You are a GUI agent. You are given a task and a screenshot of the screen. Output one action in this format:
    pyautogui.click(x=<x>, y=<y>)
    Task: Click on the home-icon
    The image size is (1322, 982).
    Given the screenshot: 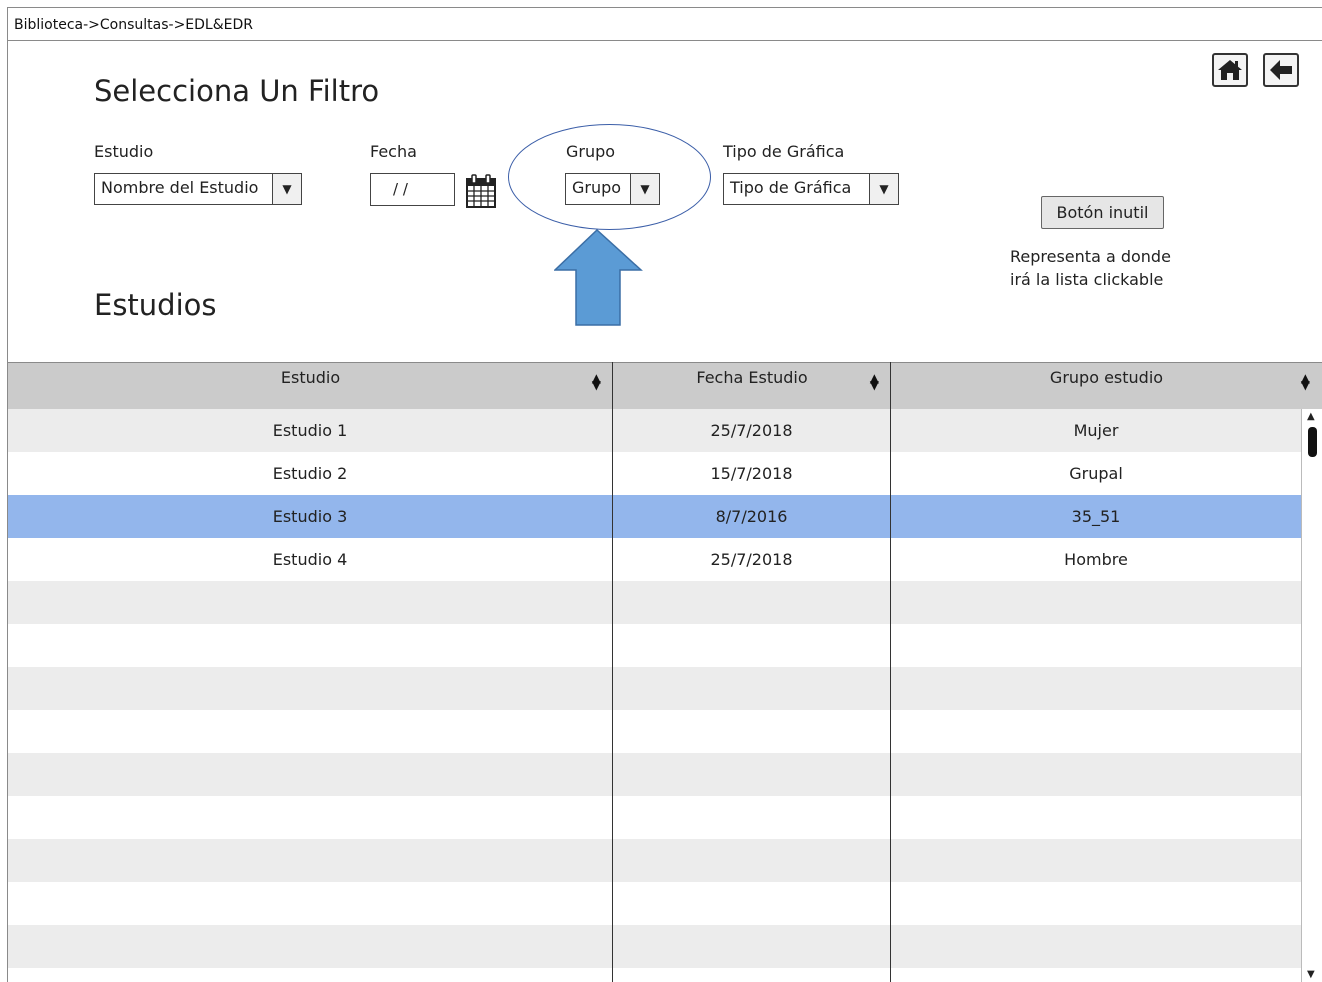 What is the action you would take?
    pyautogui.click(x=1230, y=70)
    